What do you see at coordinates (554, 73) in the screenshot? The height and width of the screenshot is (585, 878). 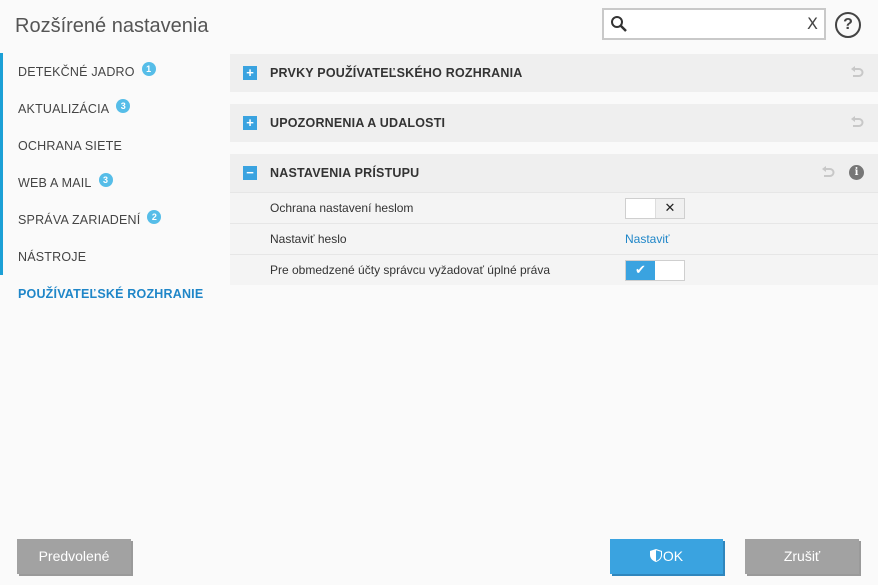 I see `section-ui-elements: + PRVKY POUŽÍVATEĽSKÉHO ROZHRANIA` at bounding box center [554, 73].